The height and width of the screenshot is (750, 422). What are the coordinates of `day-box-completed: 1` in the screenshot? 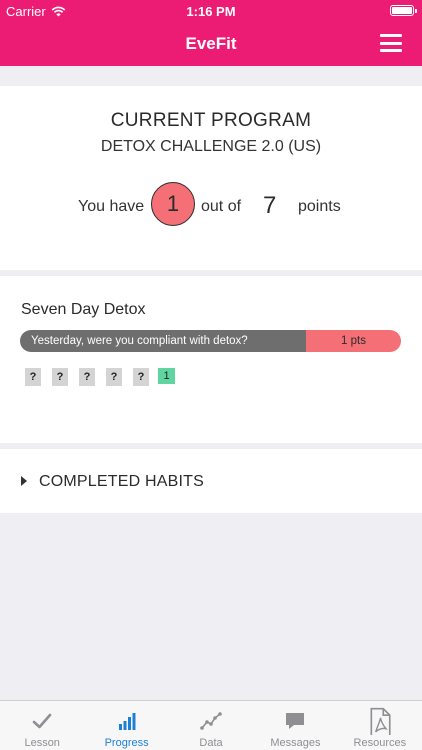 It's located at (166, 376).